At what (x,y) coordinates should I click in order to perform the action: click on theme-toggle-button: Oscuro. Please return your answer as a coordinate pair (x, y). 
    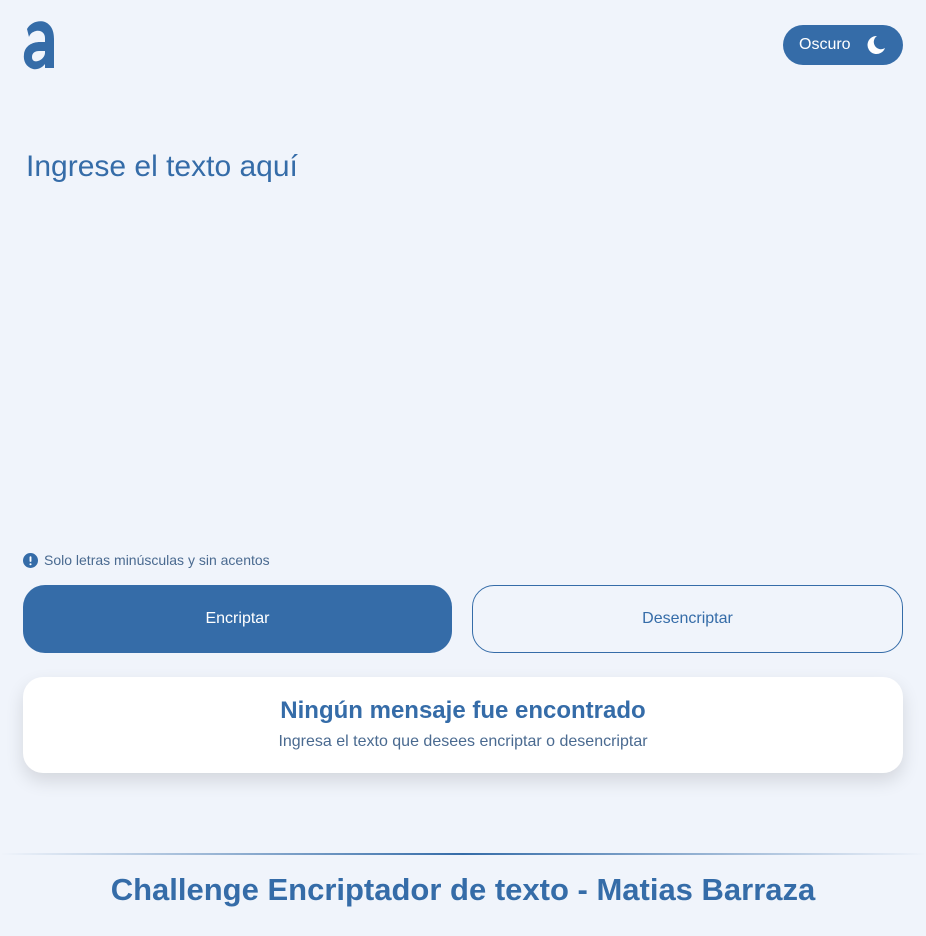
    Looking at the image, I should click on (843, 45).